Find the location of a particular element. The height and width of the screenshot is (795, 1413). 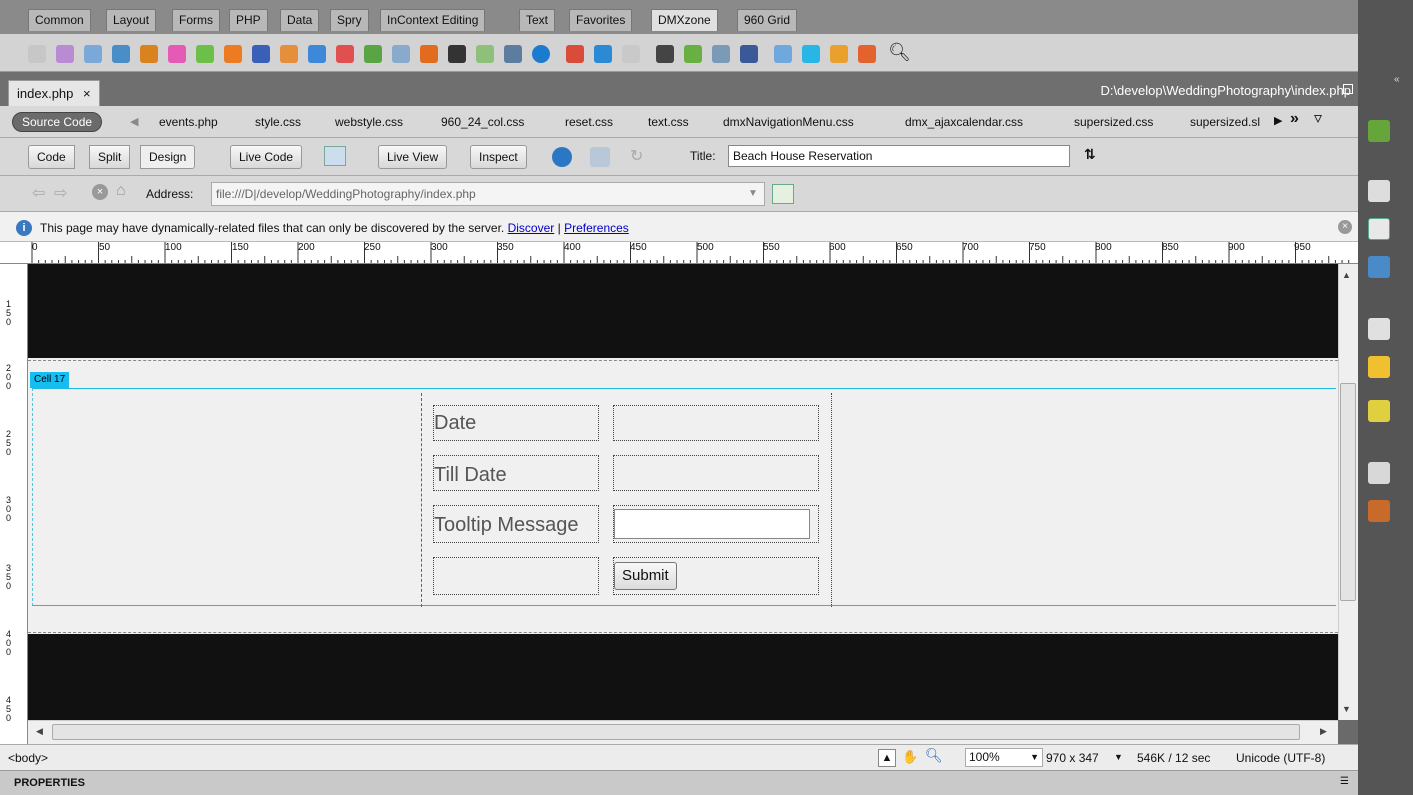

form-icon is located at coordinates (65, 54).